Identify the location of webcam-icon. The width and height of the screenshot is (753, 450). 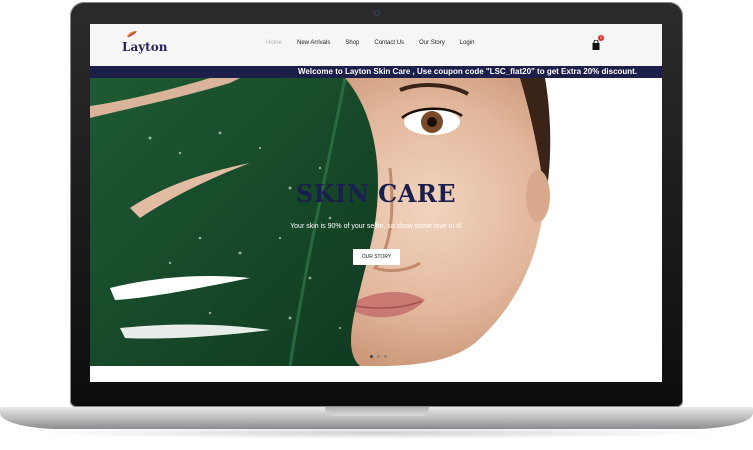
(377, 13).